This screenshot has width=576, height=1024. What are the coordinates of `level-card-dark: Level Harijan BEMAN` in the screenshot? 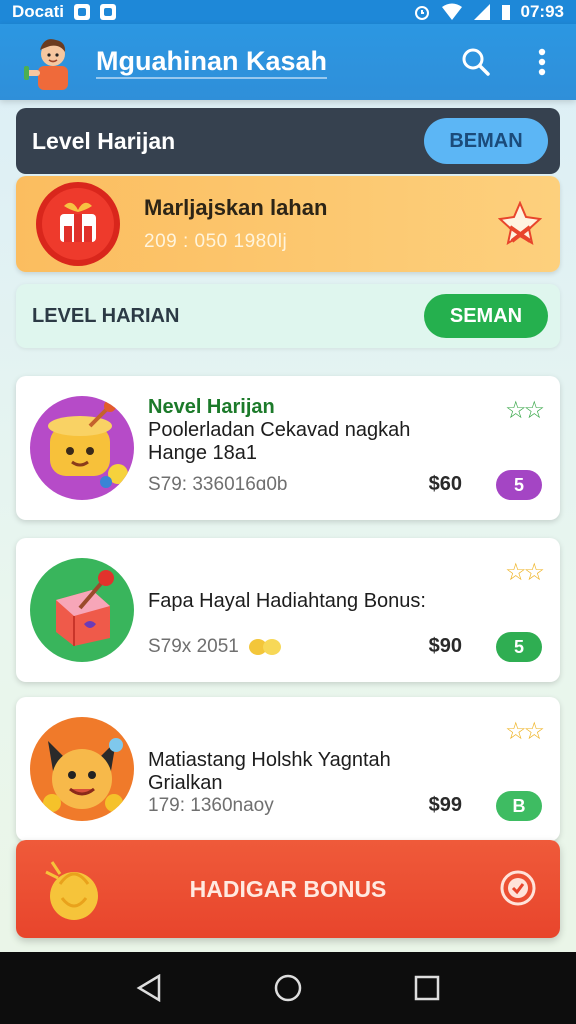 It's located at (288, 141).